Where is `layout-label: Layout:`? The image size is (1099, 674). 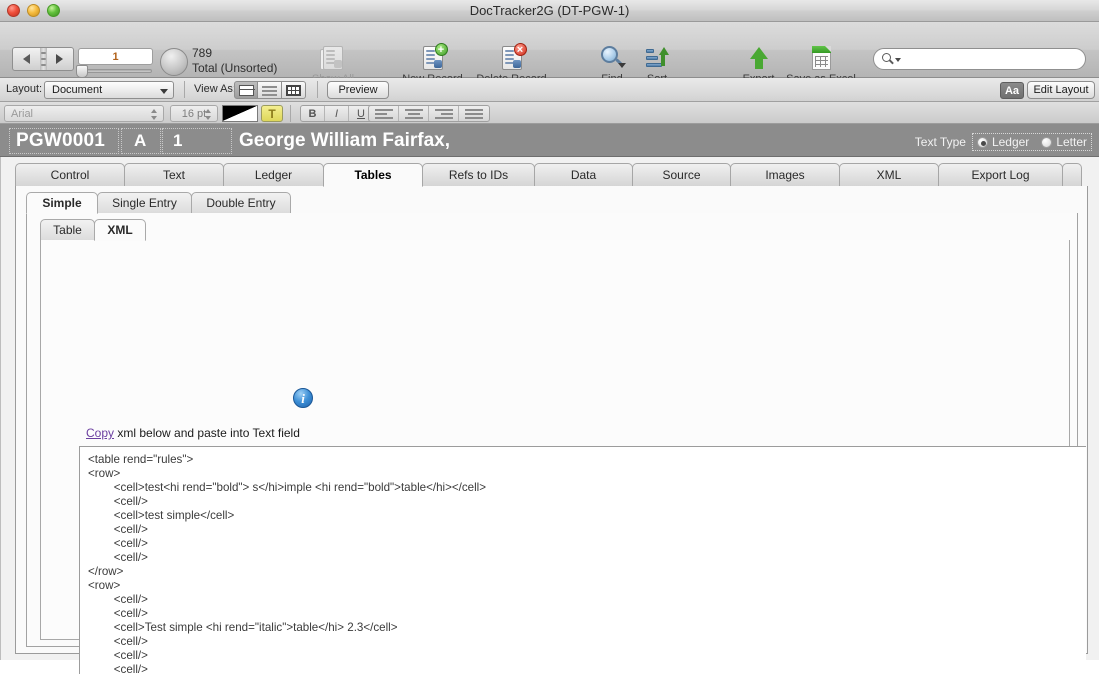 layout-label: Layout: is located at coordinates (24, 89).